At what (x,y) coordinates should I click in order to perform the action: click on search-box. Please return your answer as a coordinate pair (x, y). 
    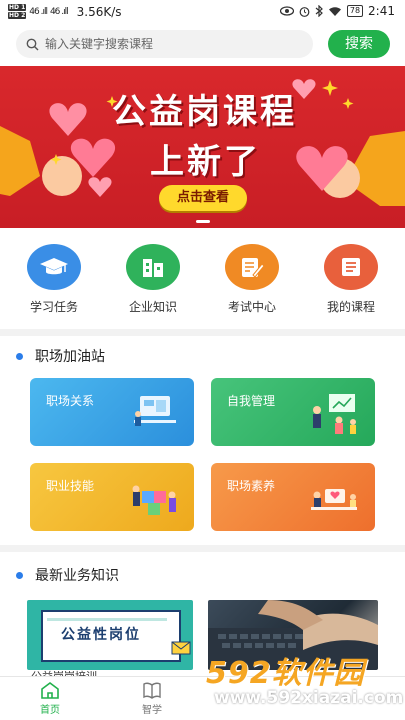
    Looking at the image, I should click on (164, 44).